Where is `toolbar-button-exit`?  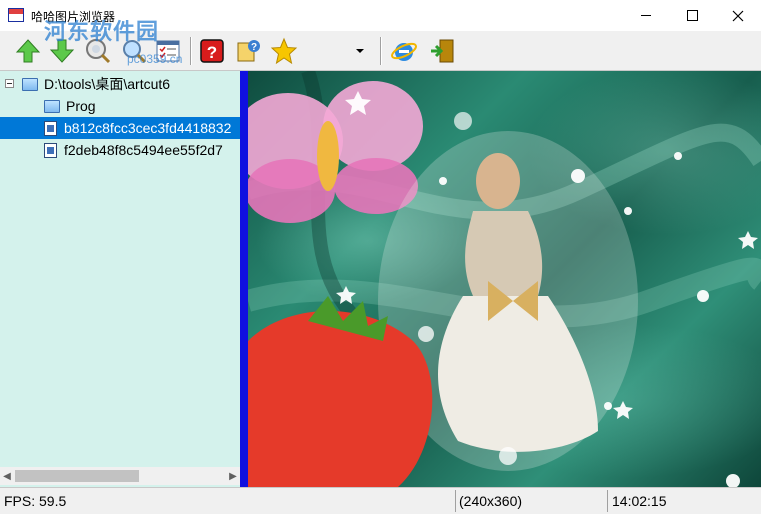
toolbar-button-exit is located at coordinates (442, 51).